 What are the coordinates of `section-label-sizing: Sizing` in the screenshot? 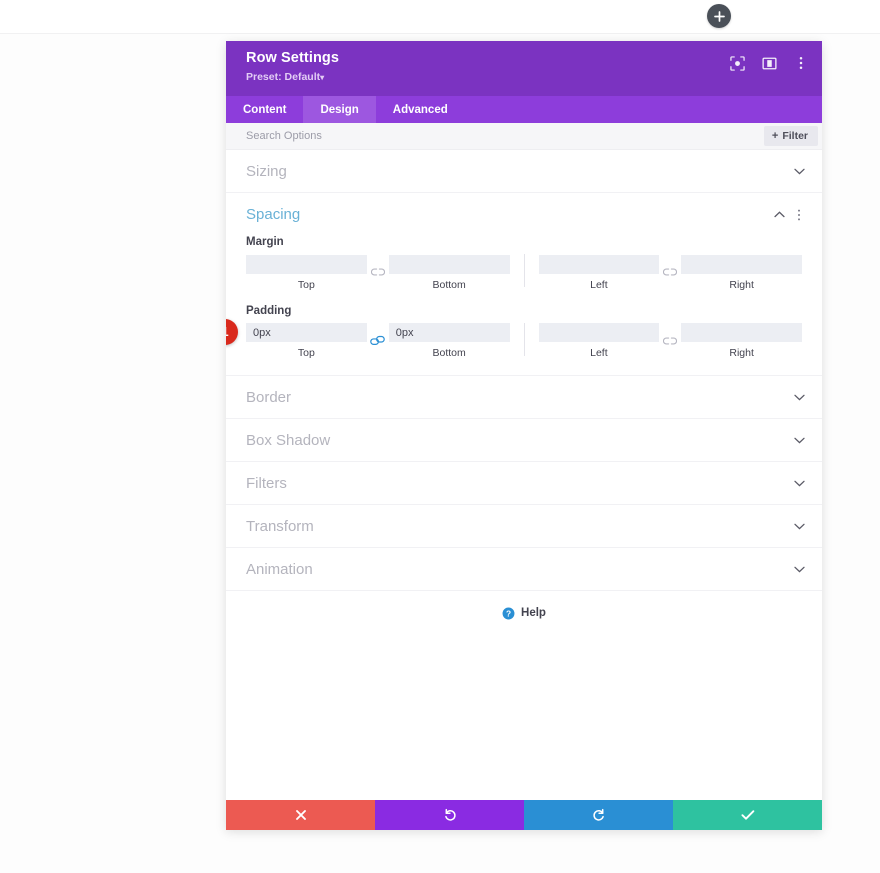 It's located at (266, 171).